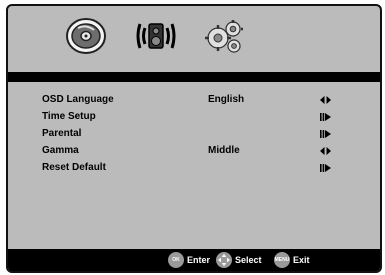 This screenshot has width=385, height=275. I want to click on menu-item-value: Middle, so click(224, 150).